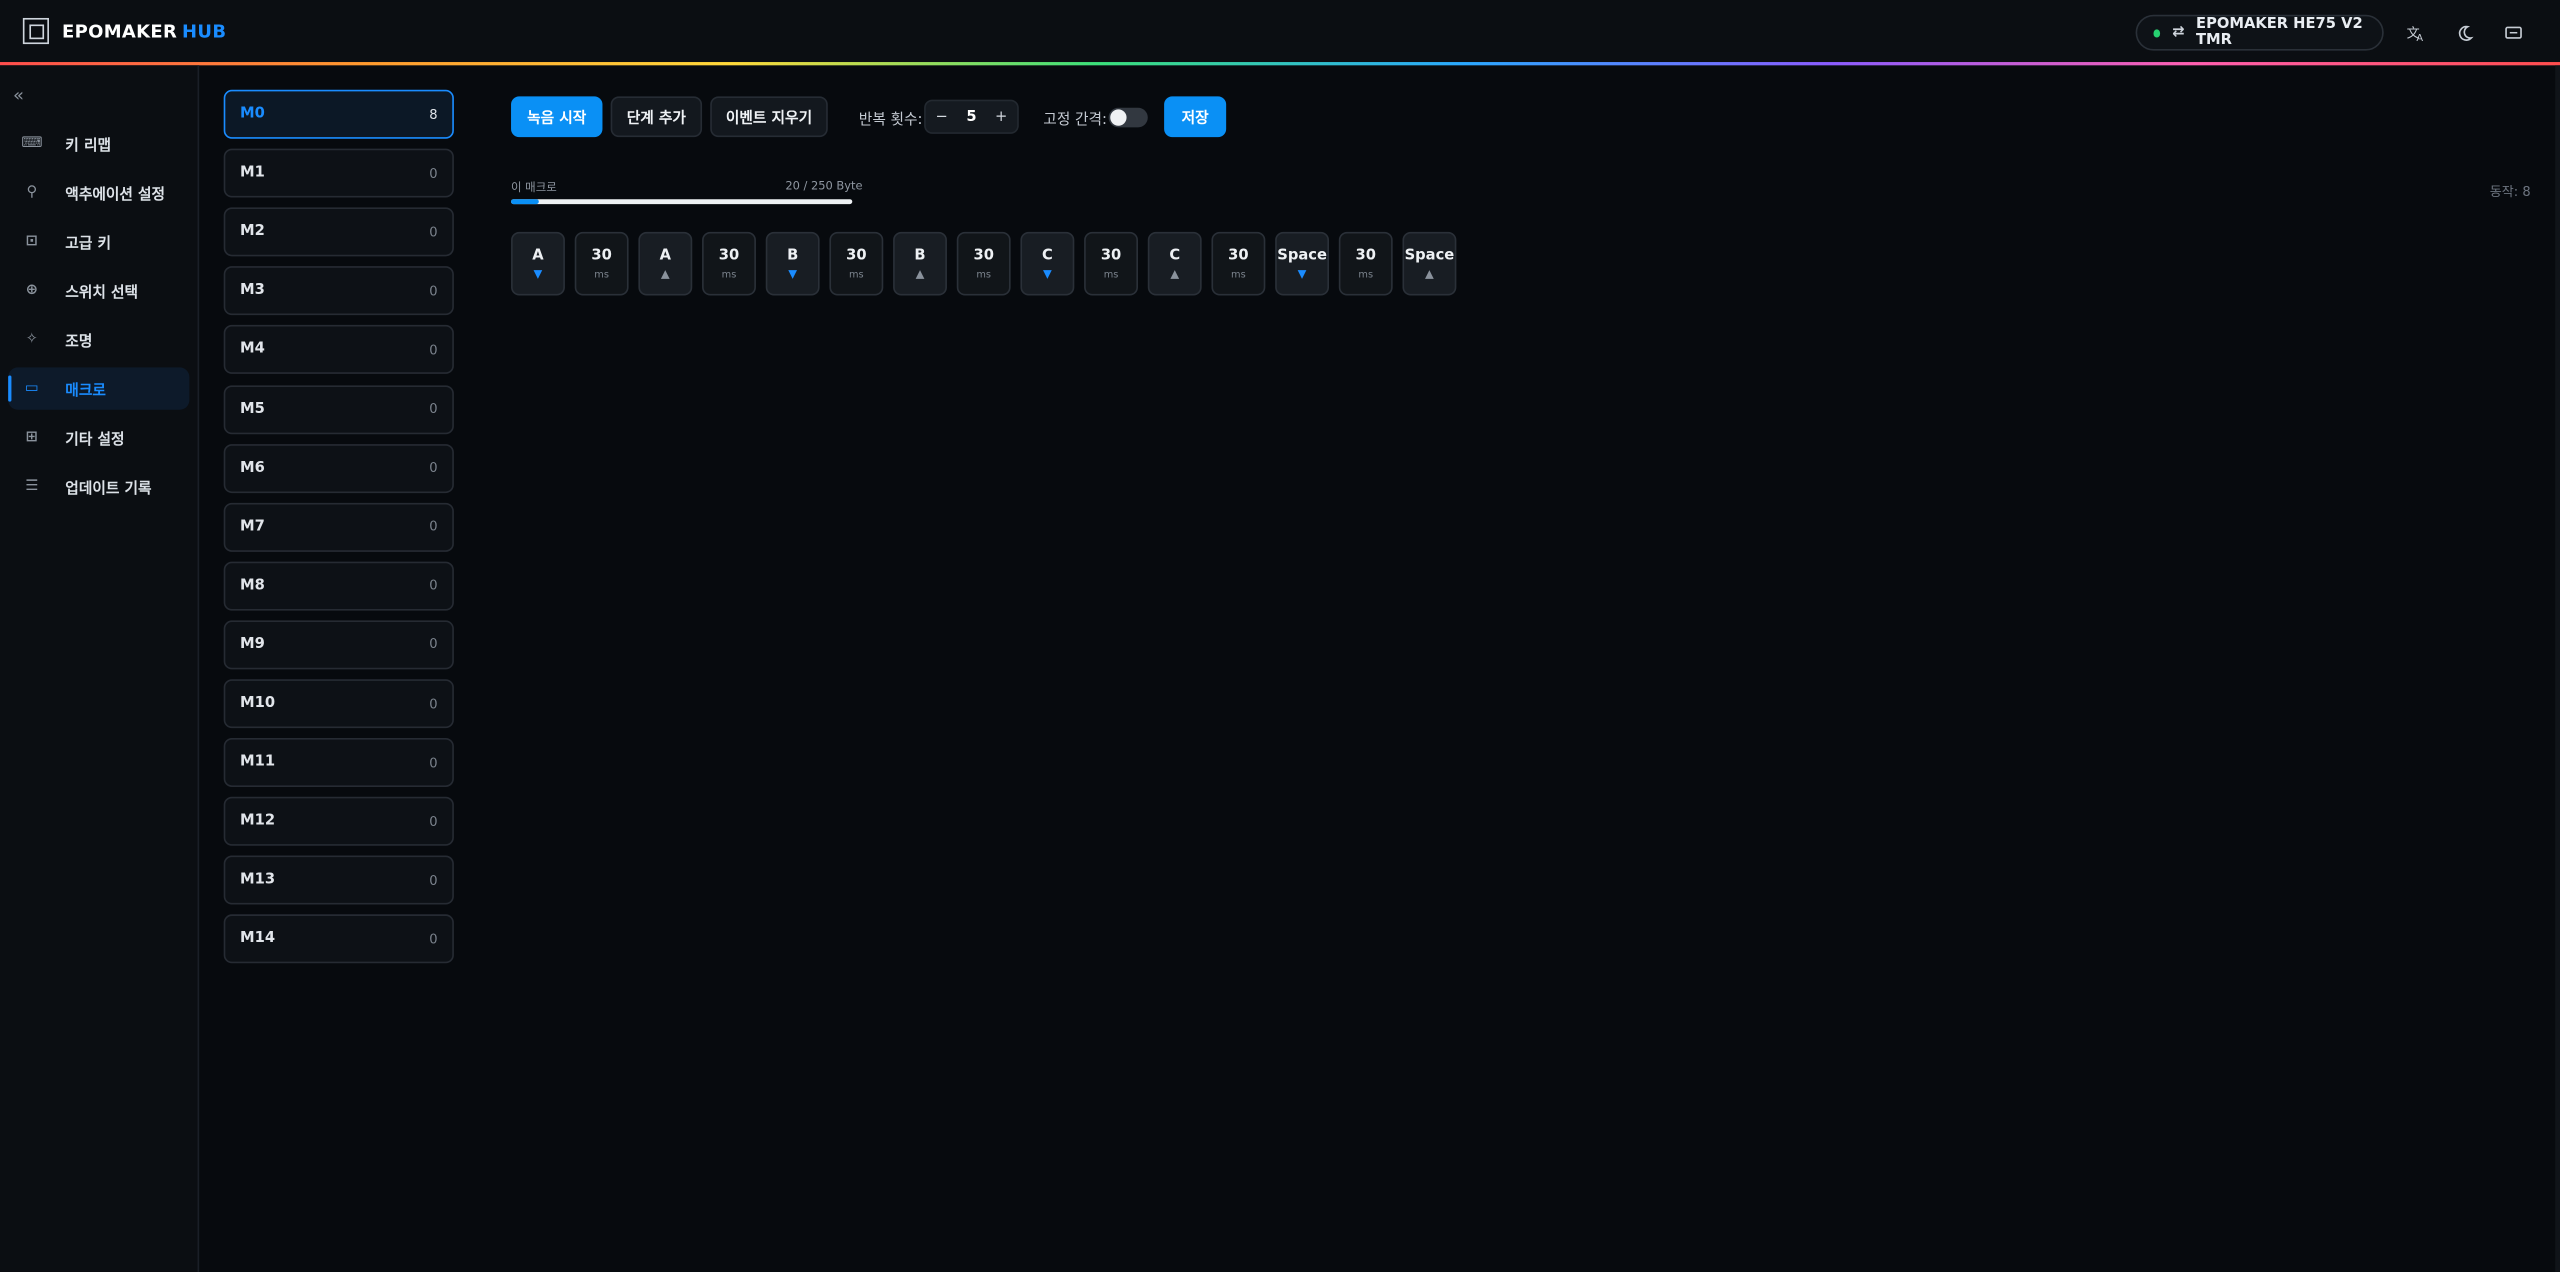 The height and width of the screenshot is (1272, 2560). I want to click on macro-key-event: A ▲, so click(665, 263).